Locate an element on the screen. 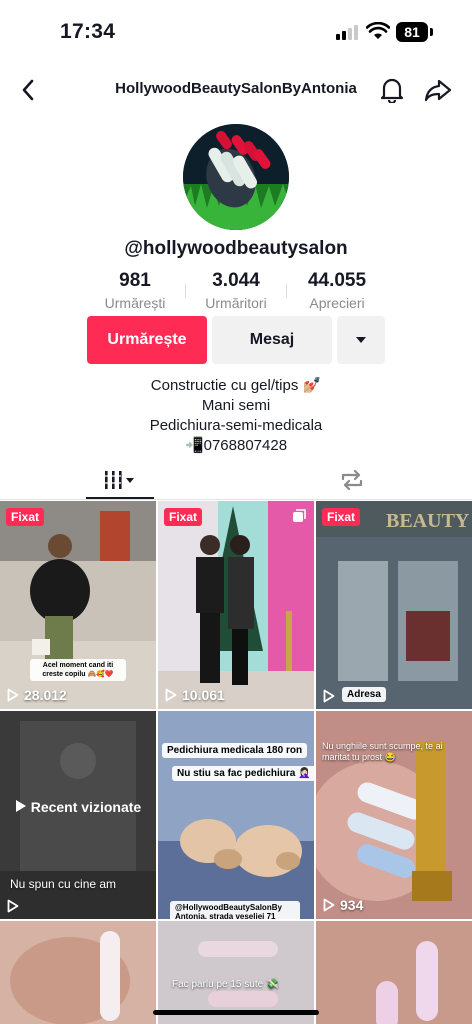 The width and height of the screenshot is (472, 1024). follow-button: Urmărește is located at coordinates (147, 340).